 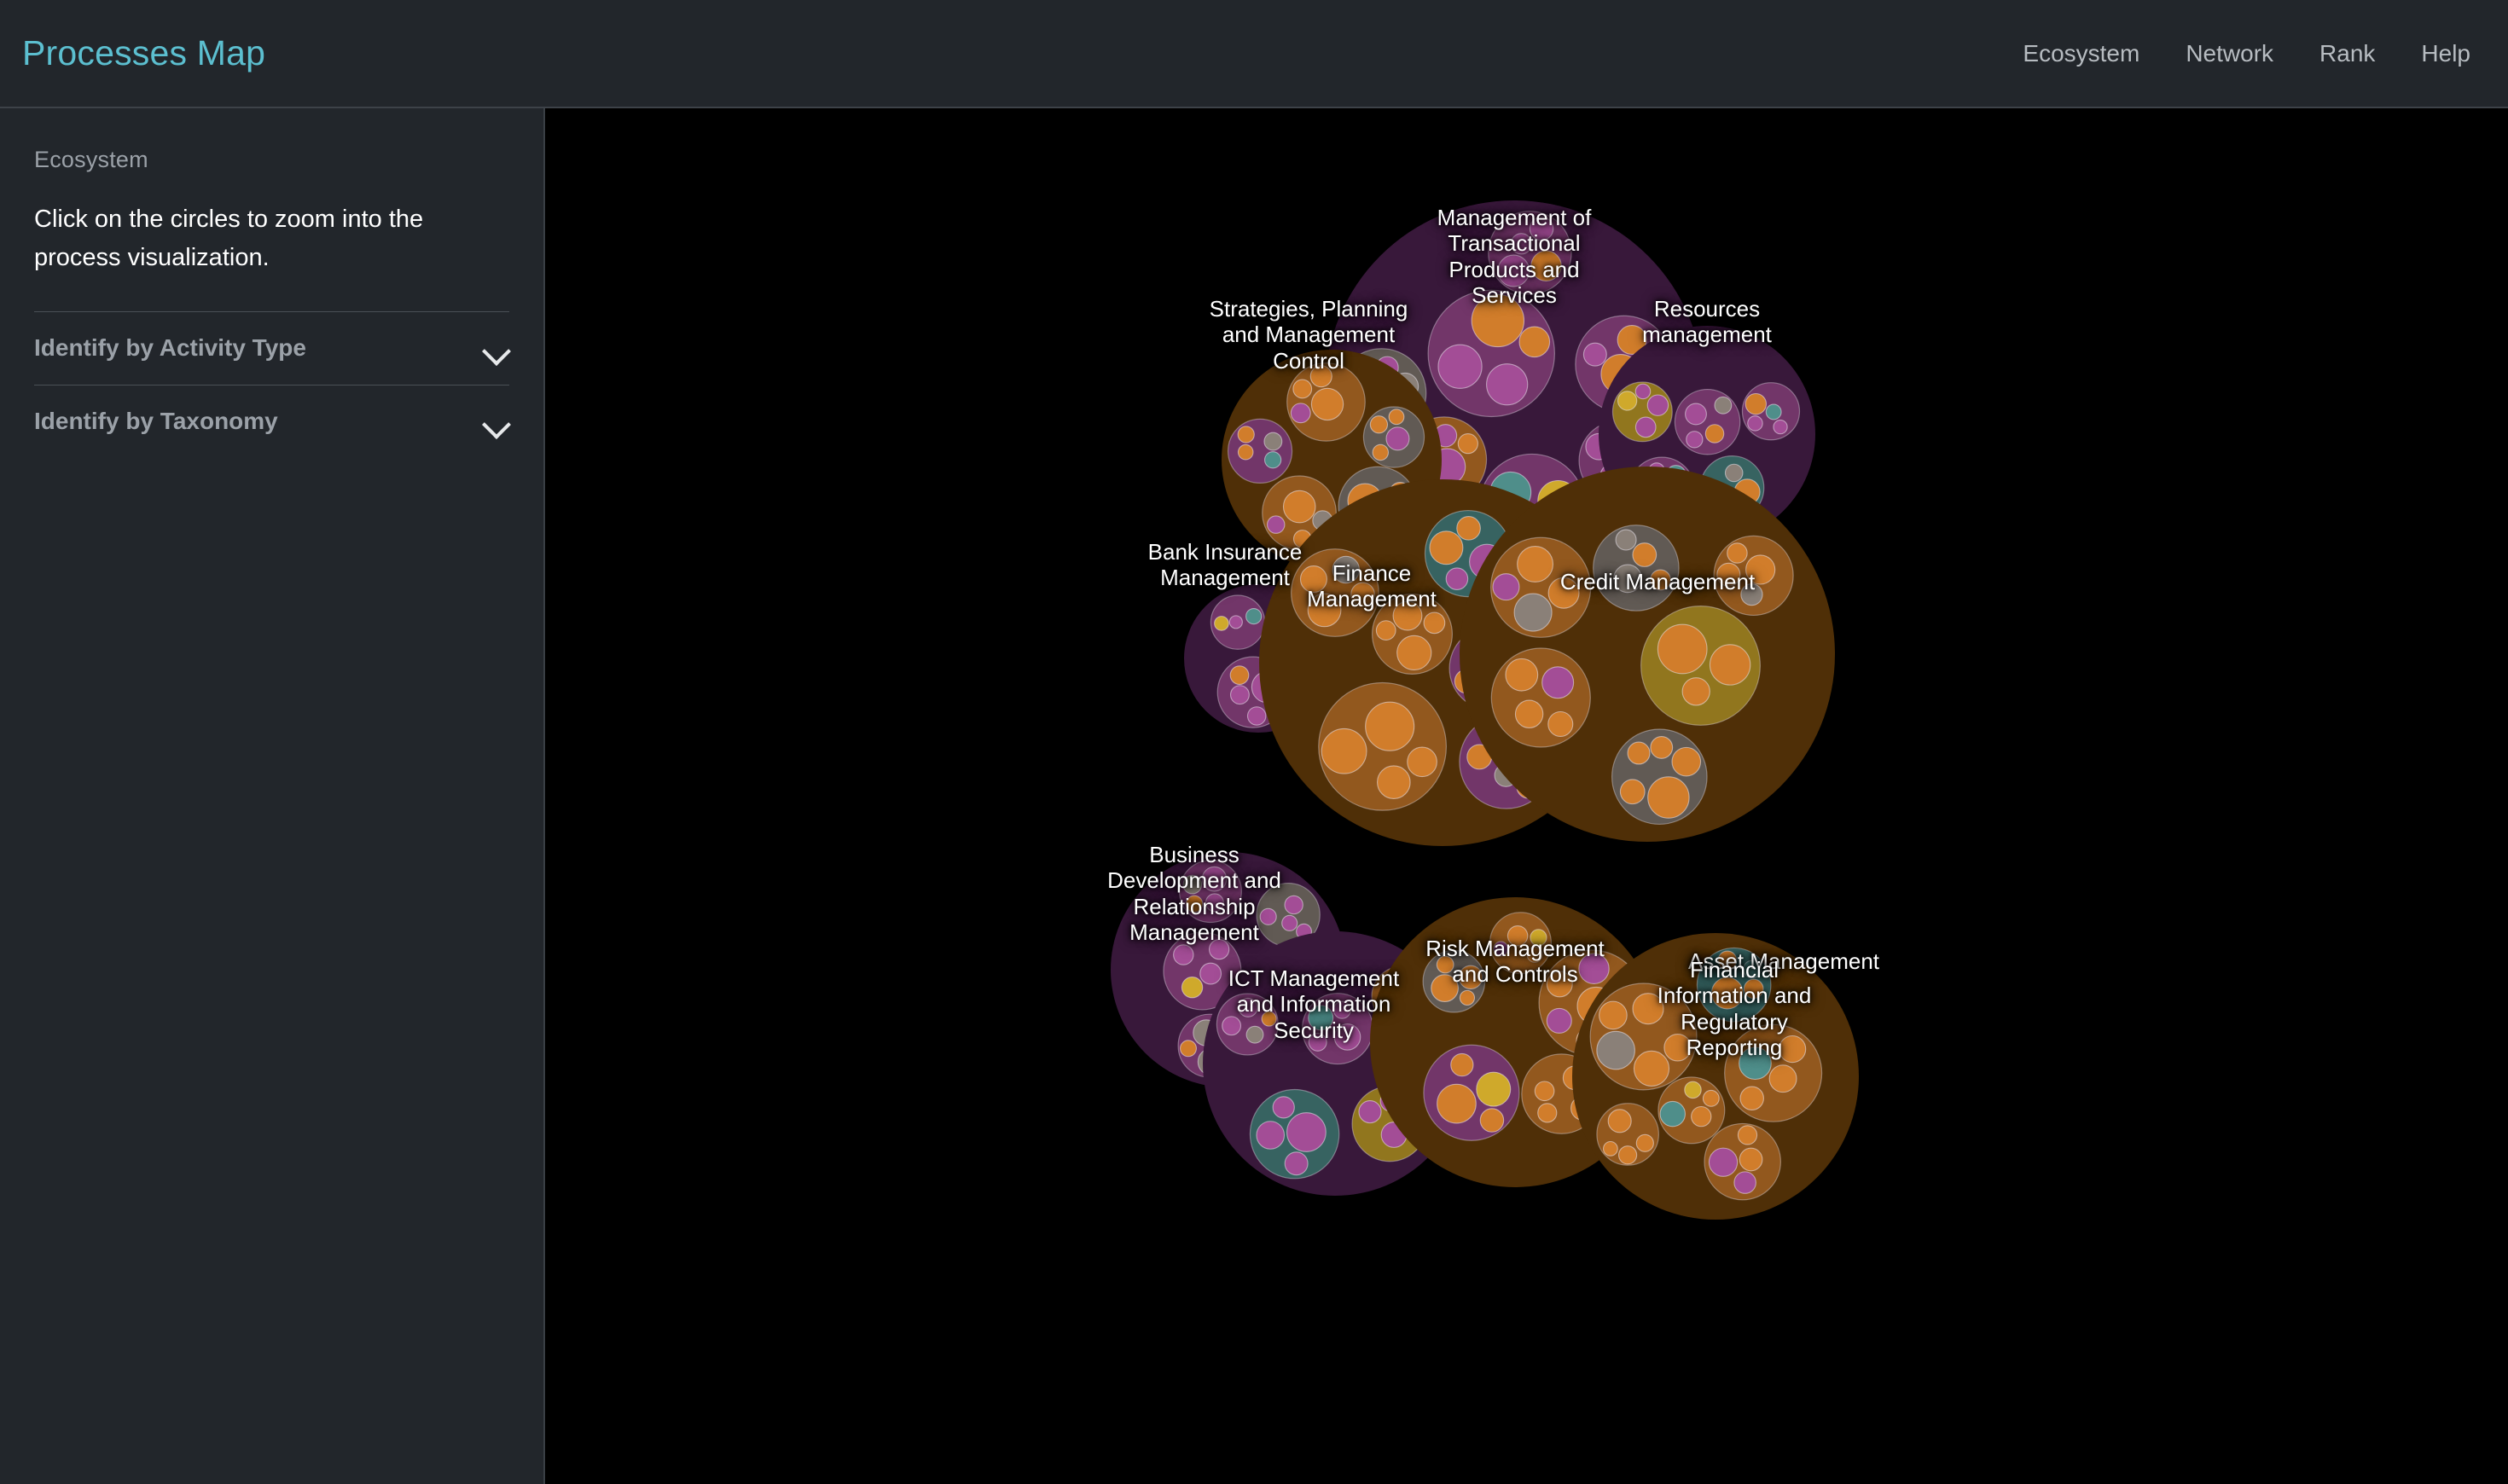 I want to click on bubble-group, so click(x=1715, y=1076).